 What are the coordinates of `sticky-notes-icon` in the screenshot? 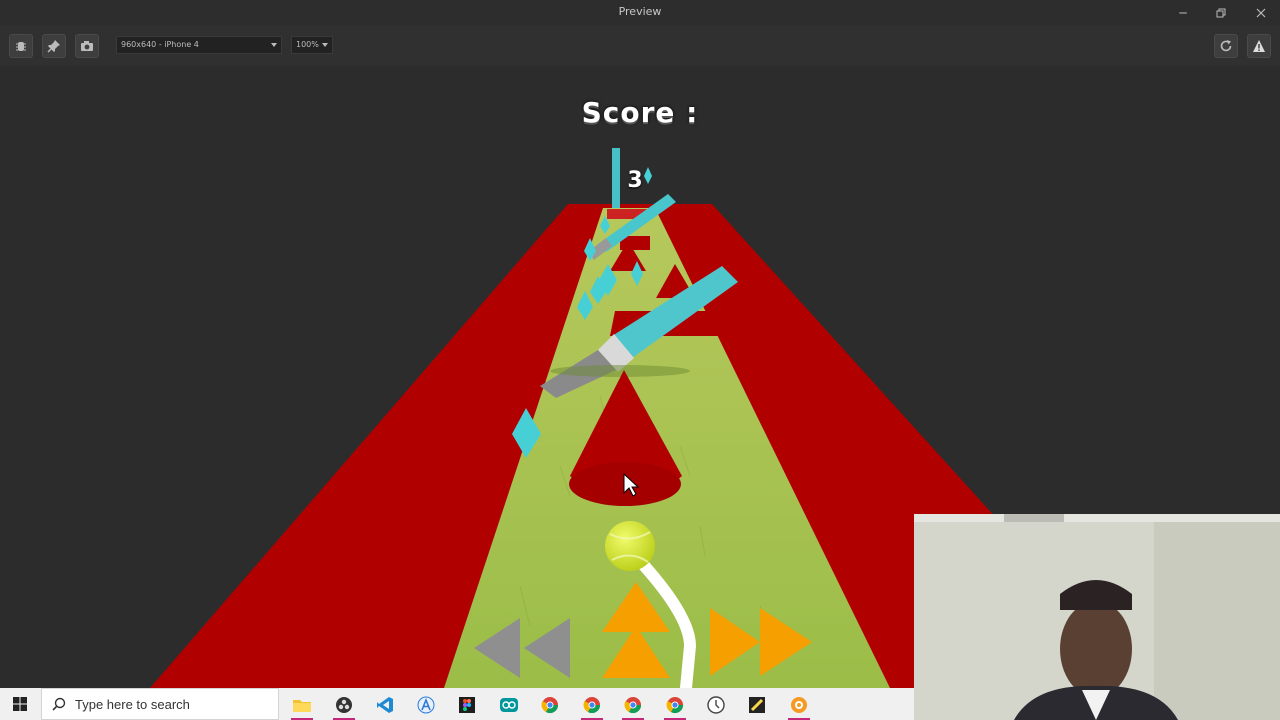 It's located at (757, 705).